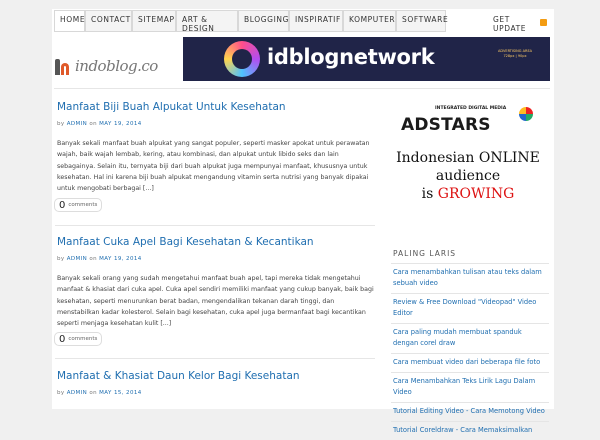 This screenshot has height=440, width=600. I want to click on logo-text: indoblog.co, so click(116, 66).